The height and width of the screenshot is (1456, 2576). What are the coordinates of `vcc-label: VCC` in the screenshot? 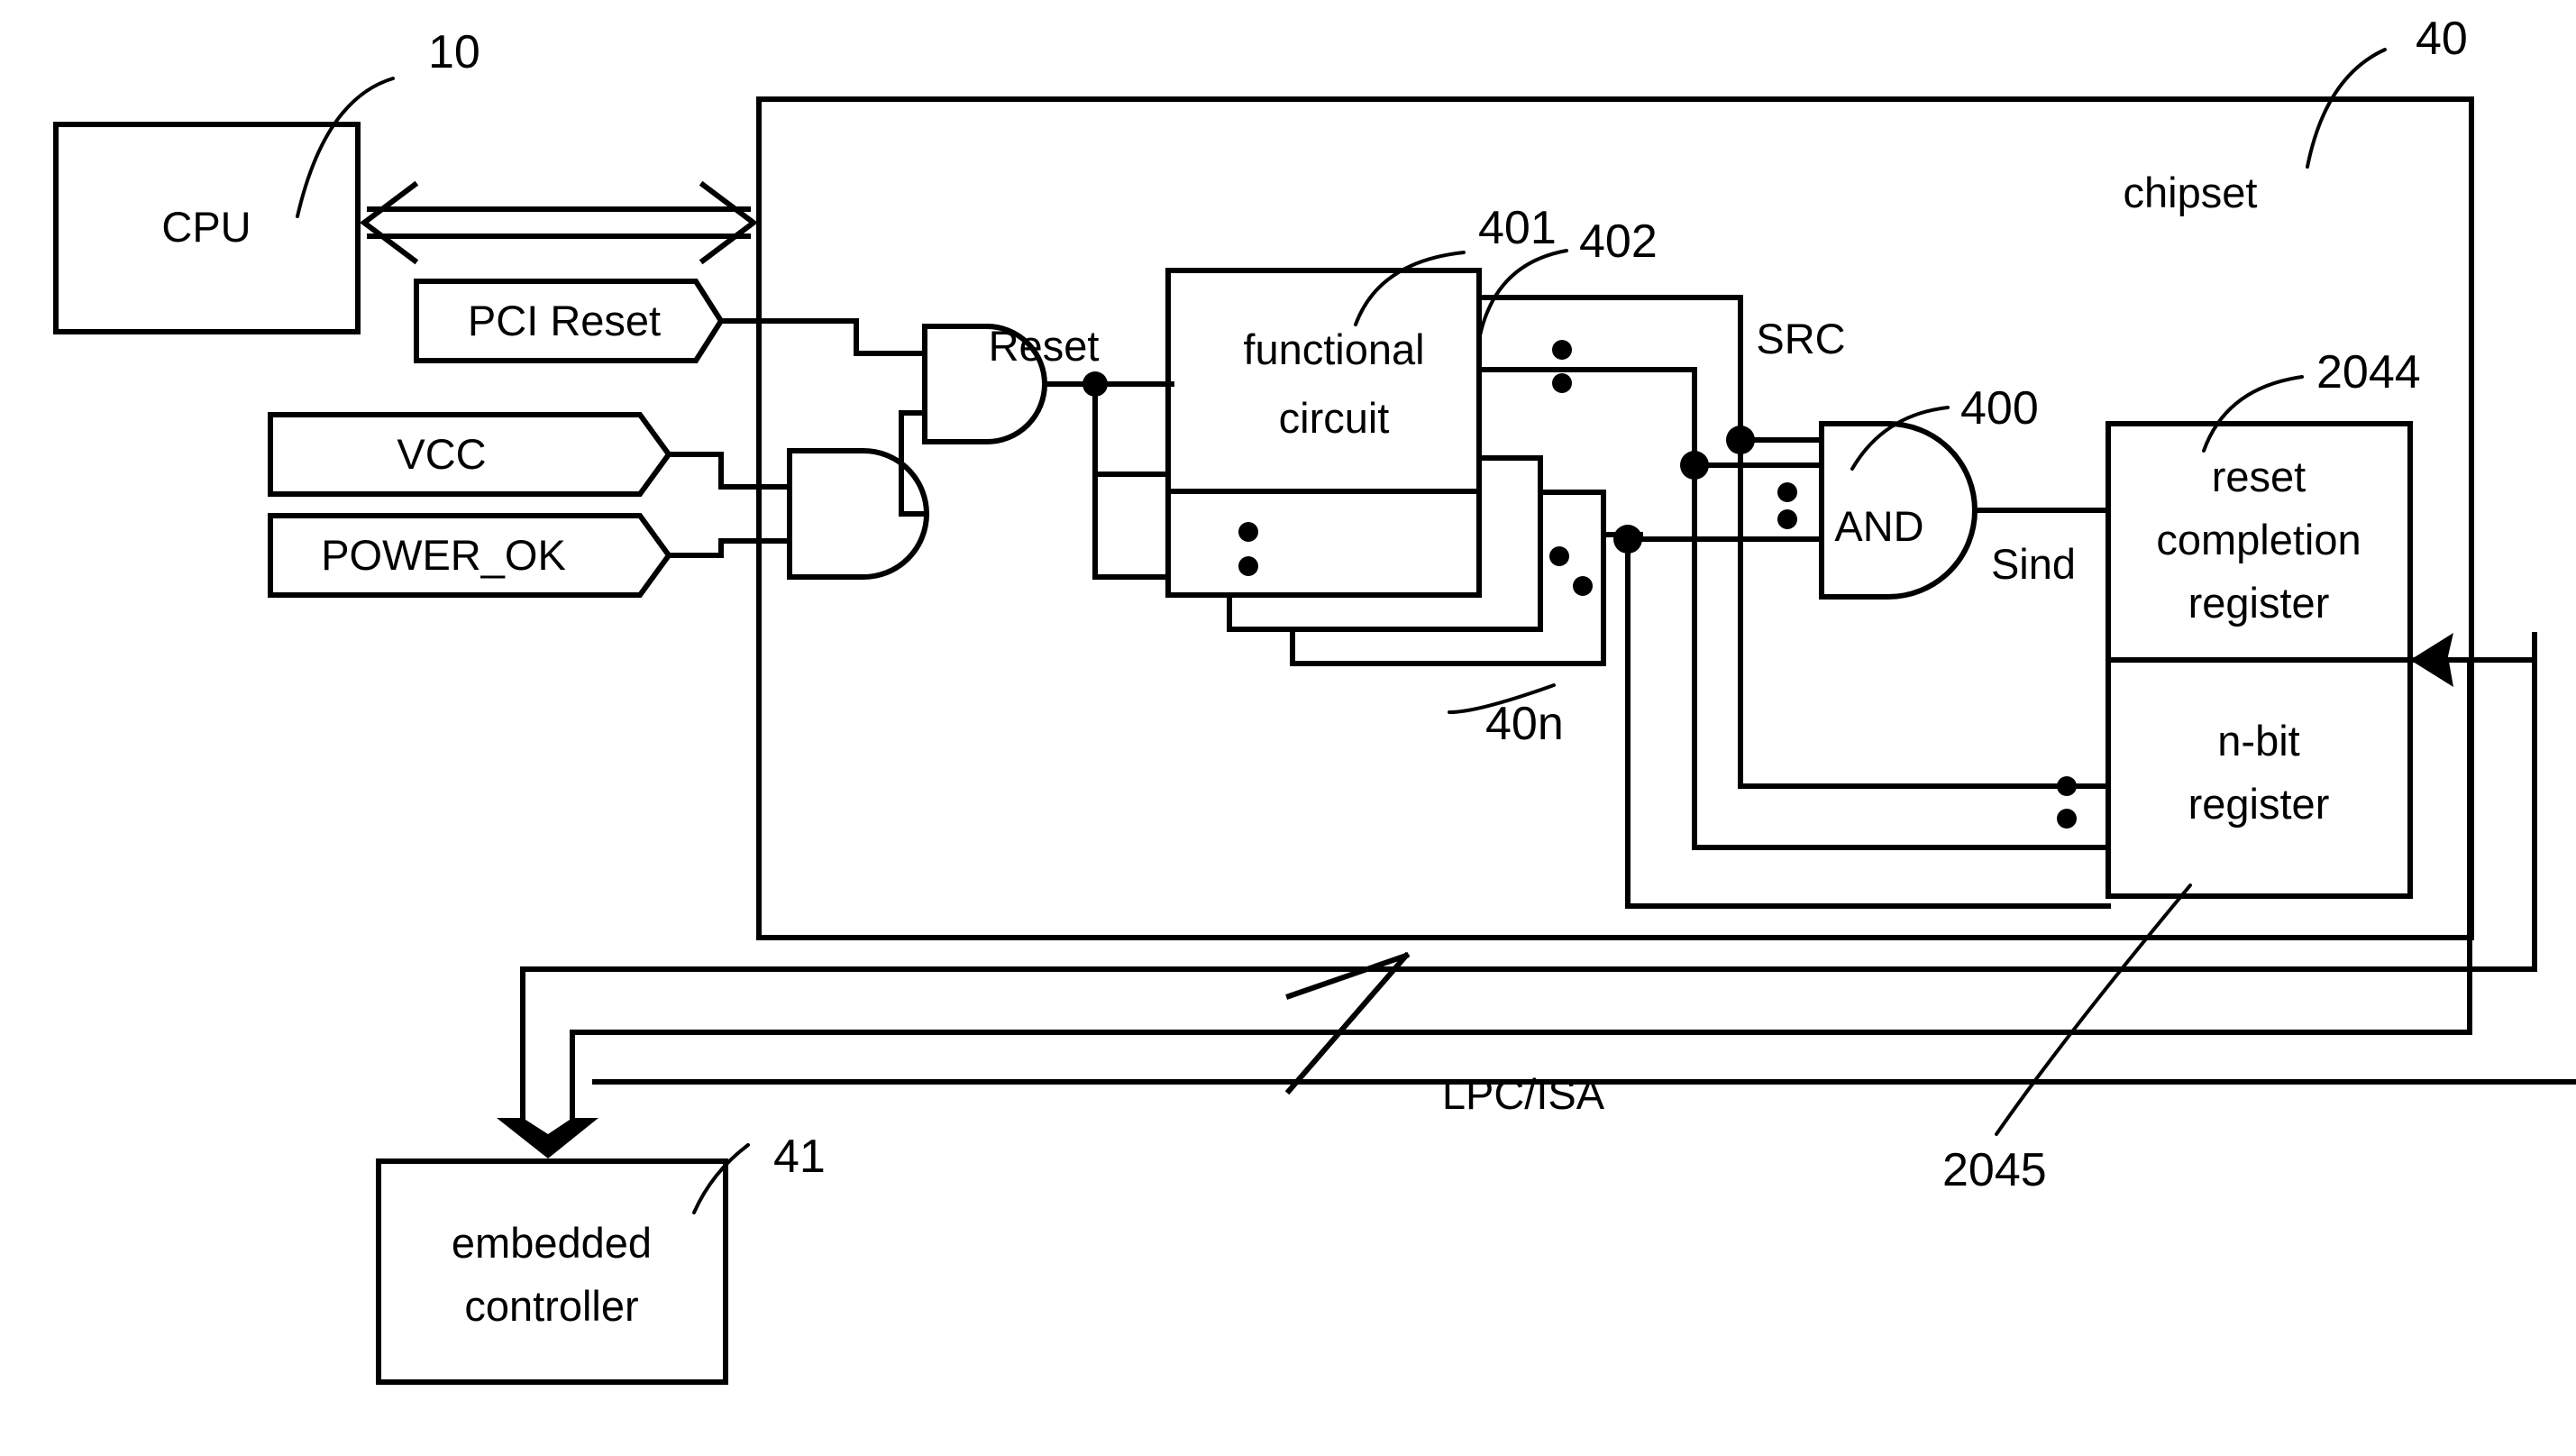 It's located at (441, 454).